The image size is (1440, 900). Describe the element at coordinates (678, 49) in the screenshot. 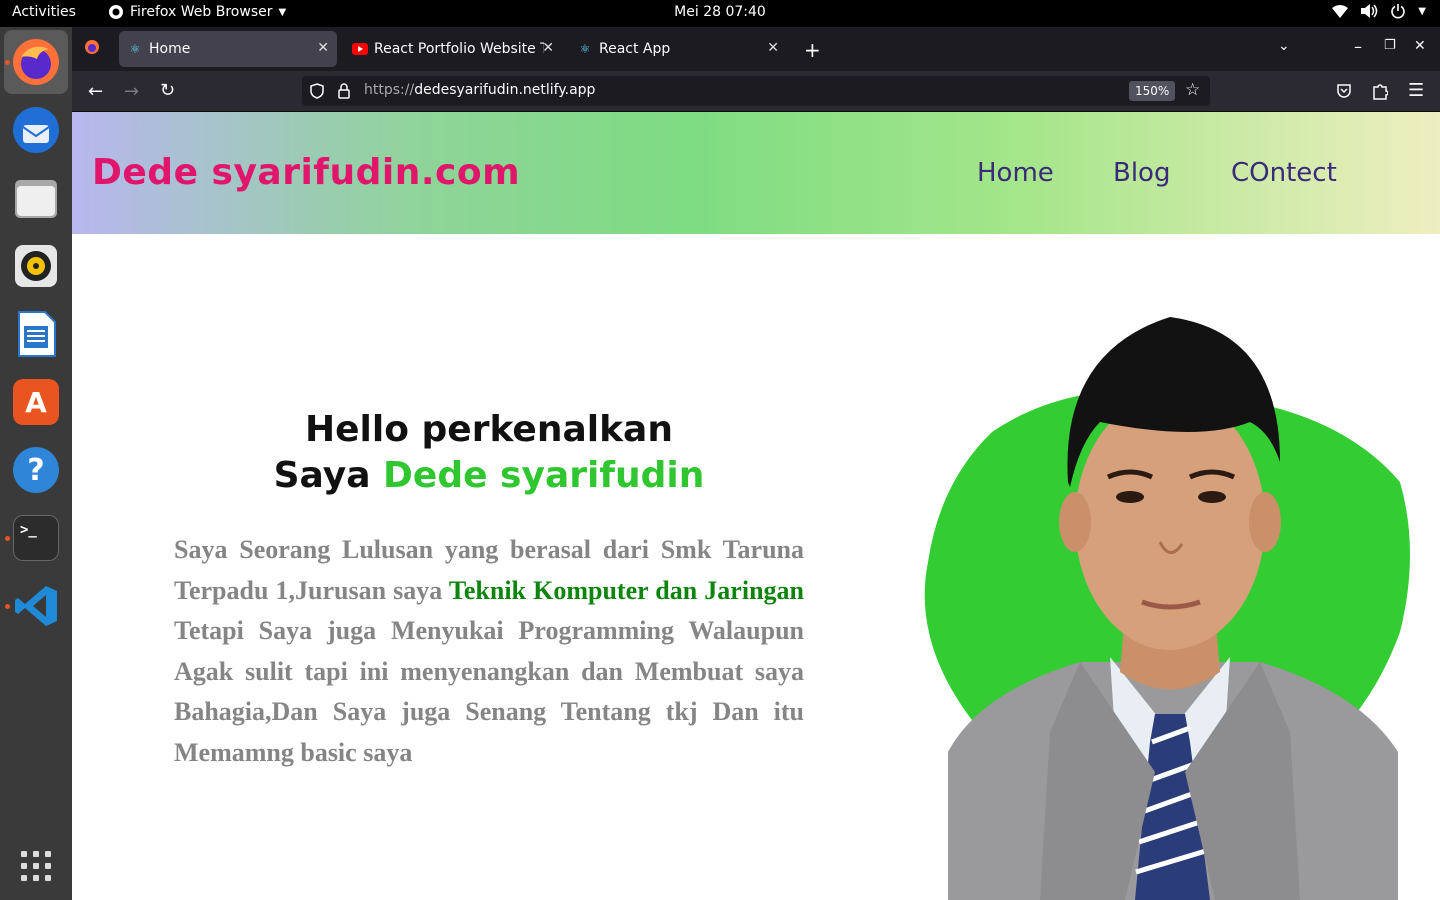

I see `tab-react-app: ⚛ React App ✕` at that location.